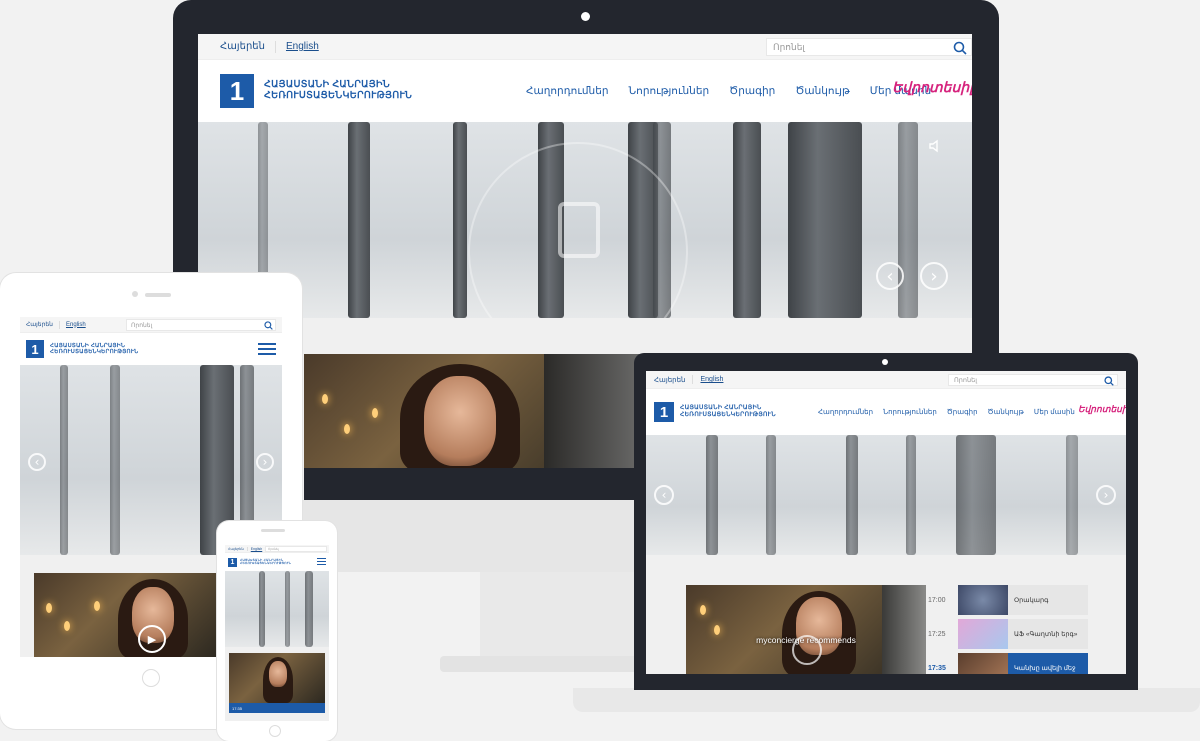  Describe the element at coordinates (338, 95) in the screenshot. I see `logo-line2: ՀԵՌՈՒՍՏԱՑԵՆԿԵՐՈՒԹՅՈՒՆ` at that location.